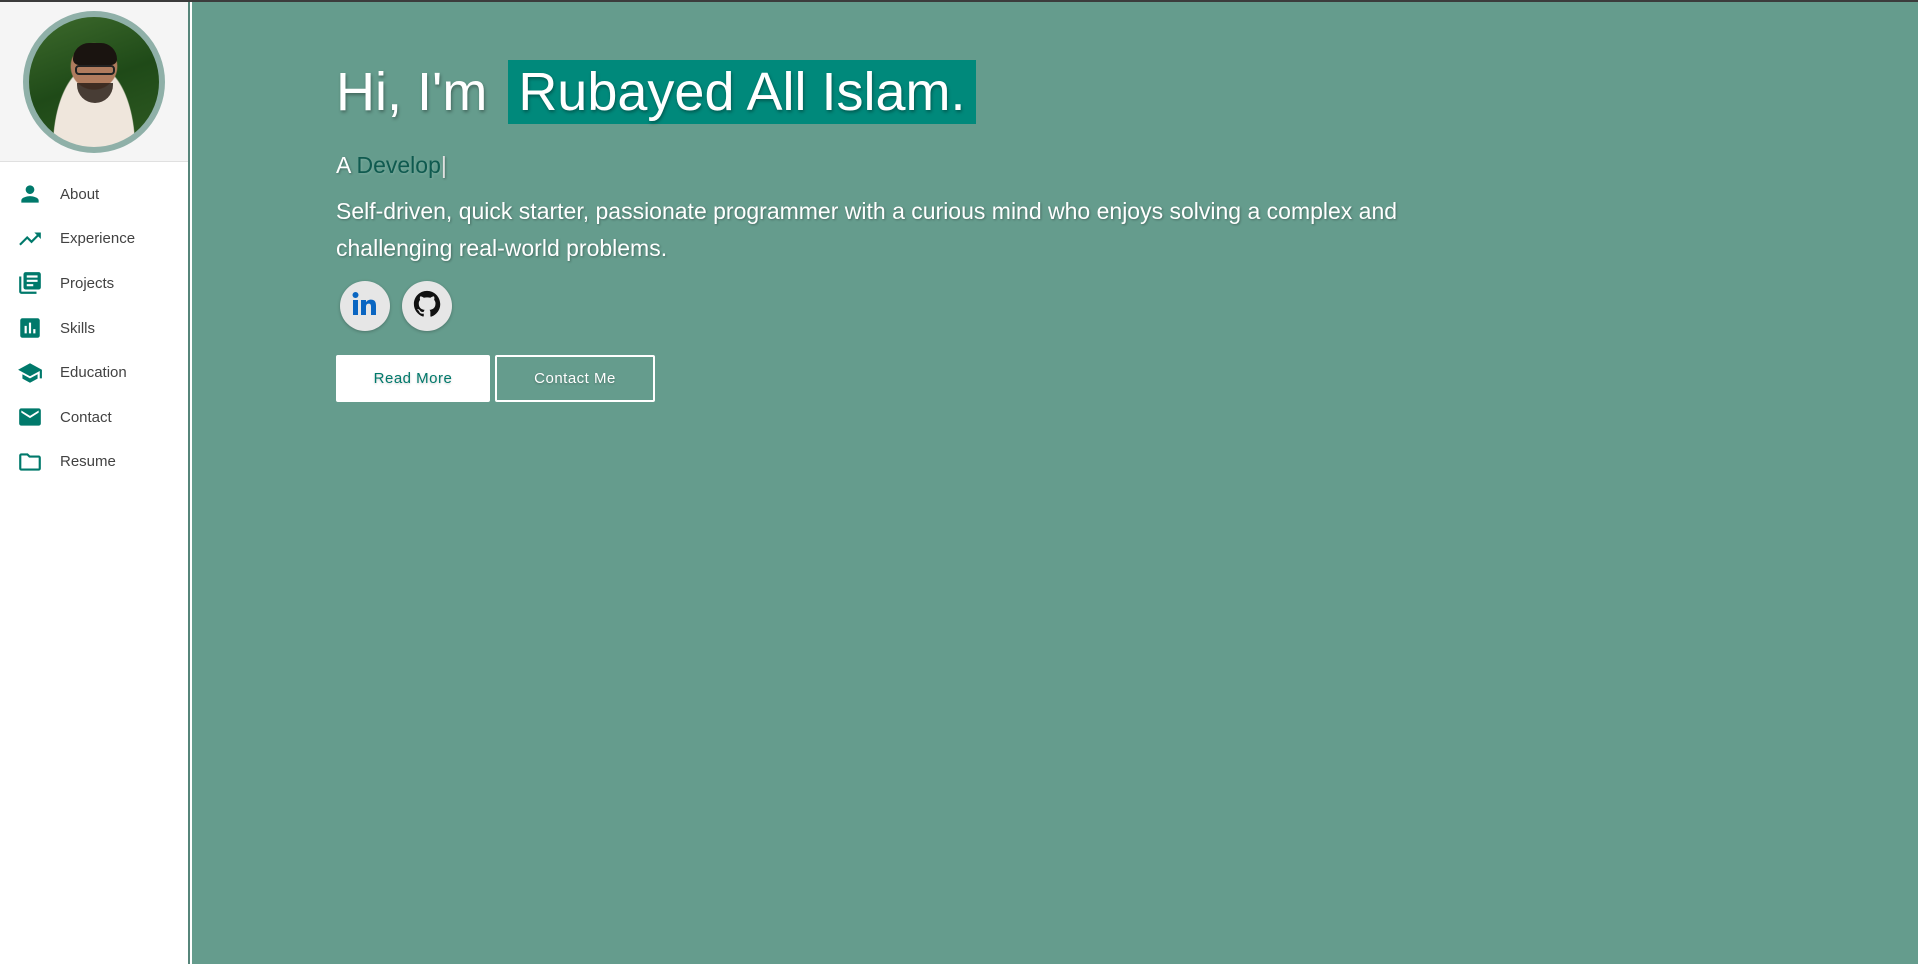 This screenshot has height=964, width=1918. What do you see at coordinates (742, 92) in the screenshot?
I see `name-highlight: Rubayed All Islam.` at bounding box center [742, 92].